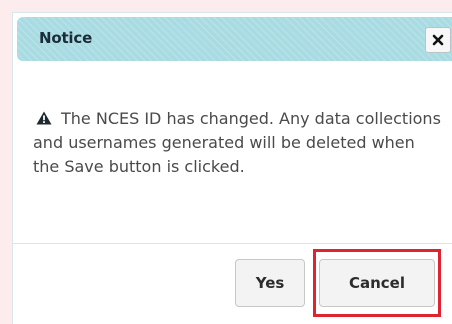  What do you see at coordinates (232, 243) in the screenshot?
I see `footer-divider` at bounding box center [232, 243].